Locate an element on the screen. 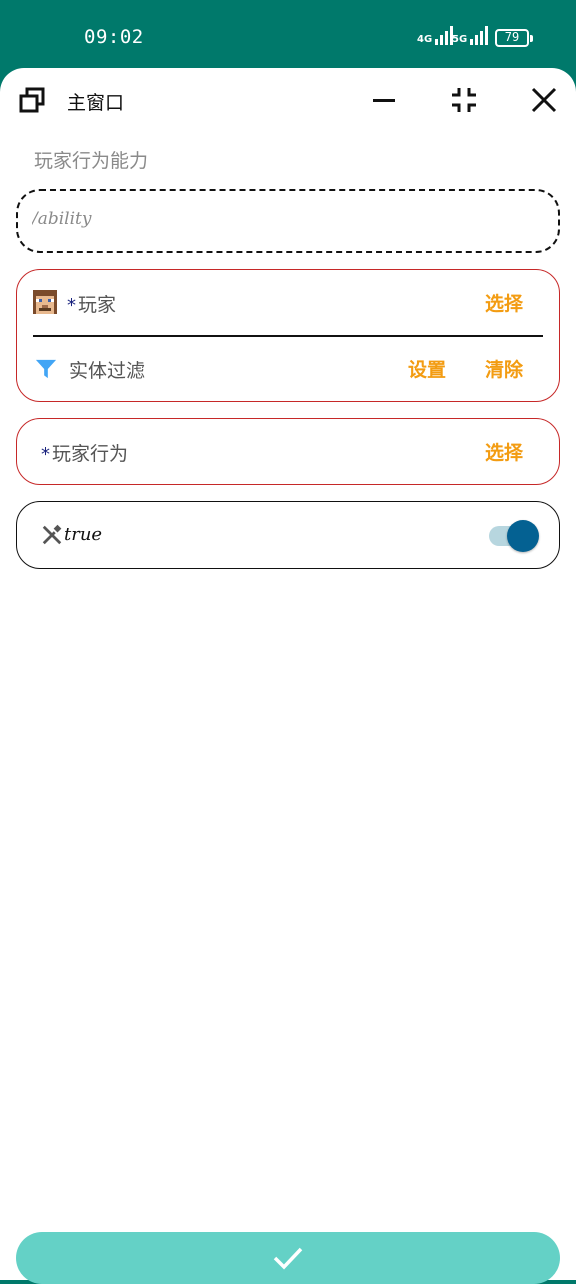 The height and width of the screenshot is (1284, 576). tool-icon is located at coordinates (52, 534).